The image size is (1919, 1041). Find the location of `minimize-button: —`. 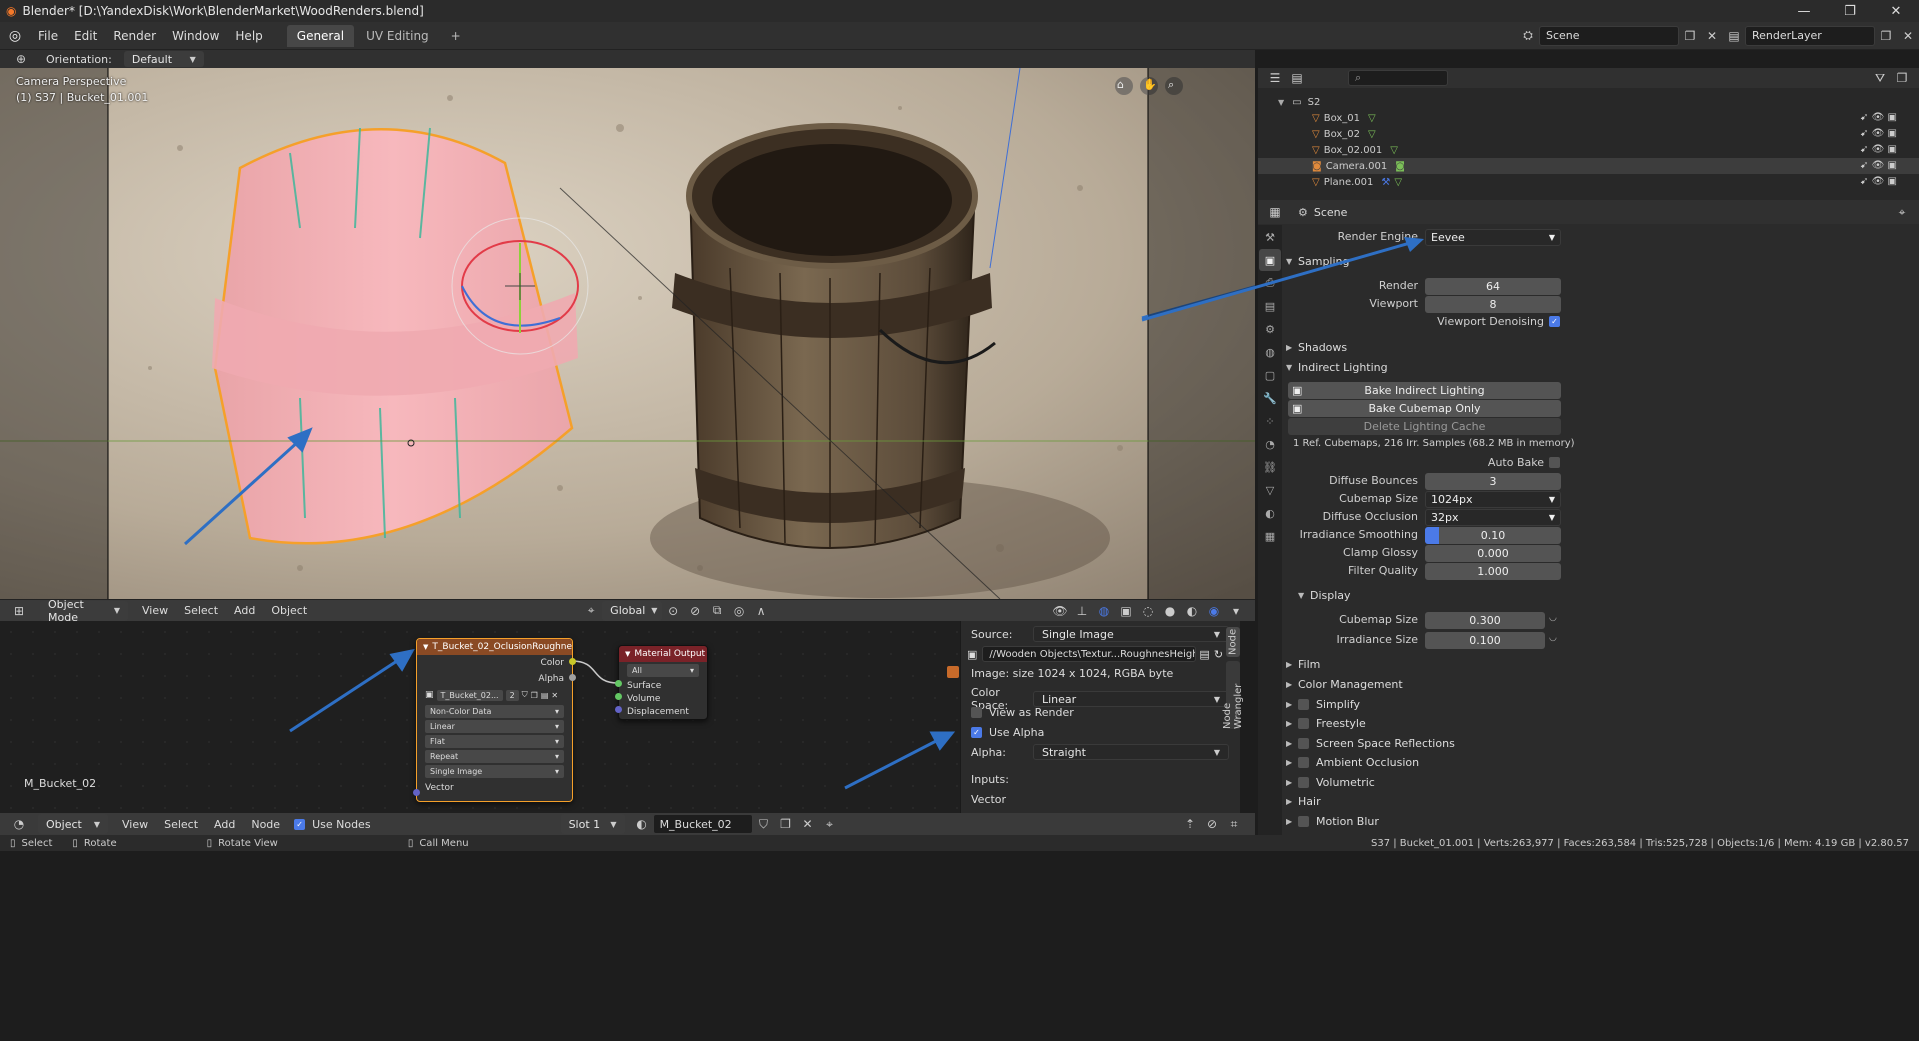

minimize-button: — is located at coordinates (1804, 11).